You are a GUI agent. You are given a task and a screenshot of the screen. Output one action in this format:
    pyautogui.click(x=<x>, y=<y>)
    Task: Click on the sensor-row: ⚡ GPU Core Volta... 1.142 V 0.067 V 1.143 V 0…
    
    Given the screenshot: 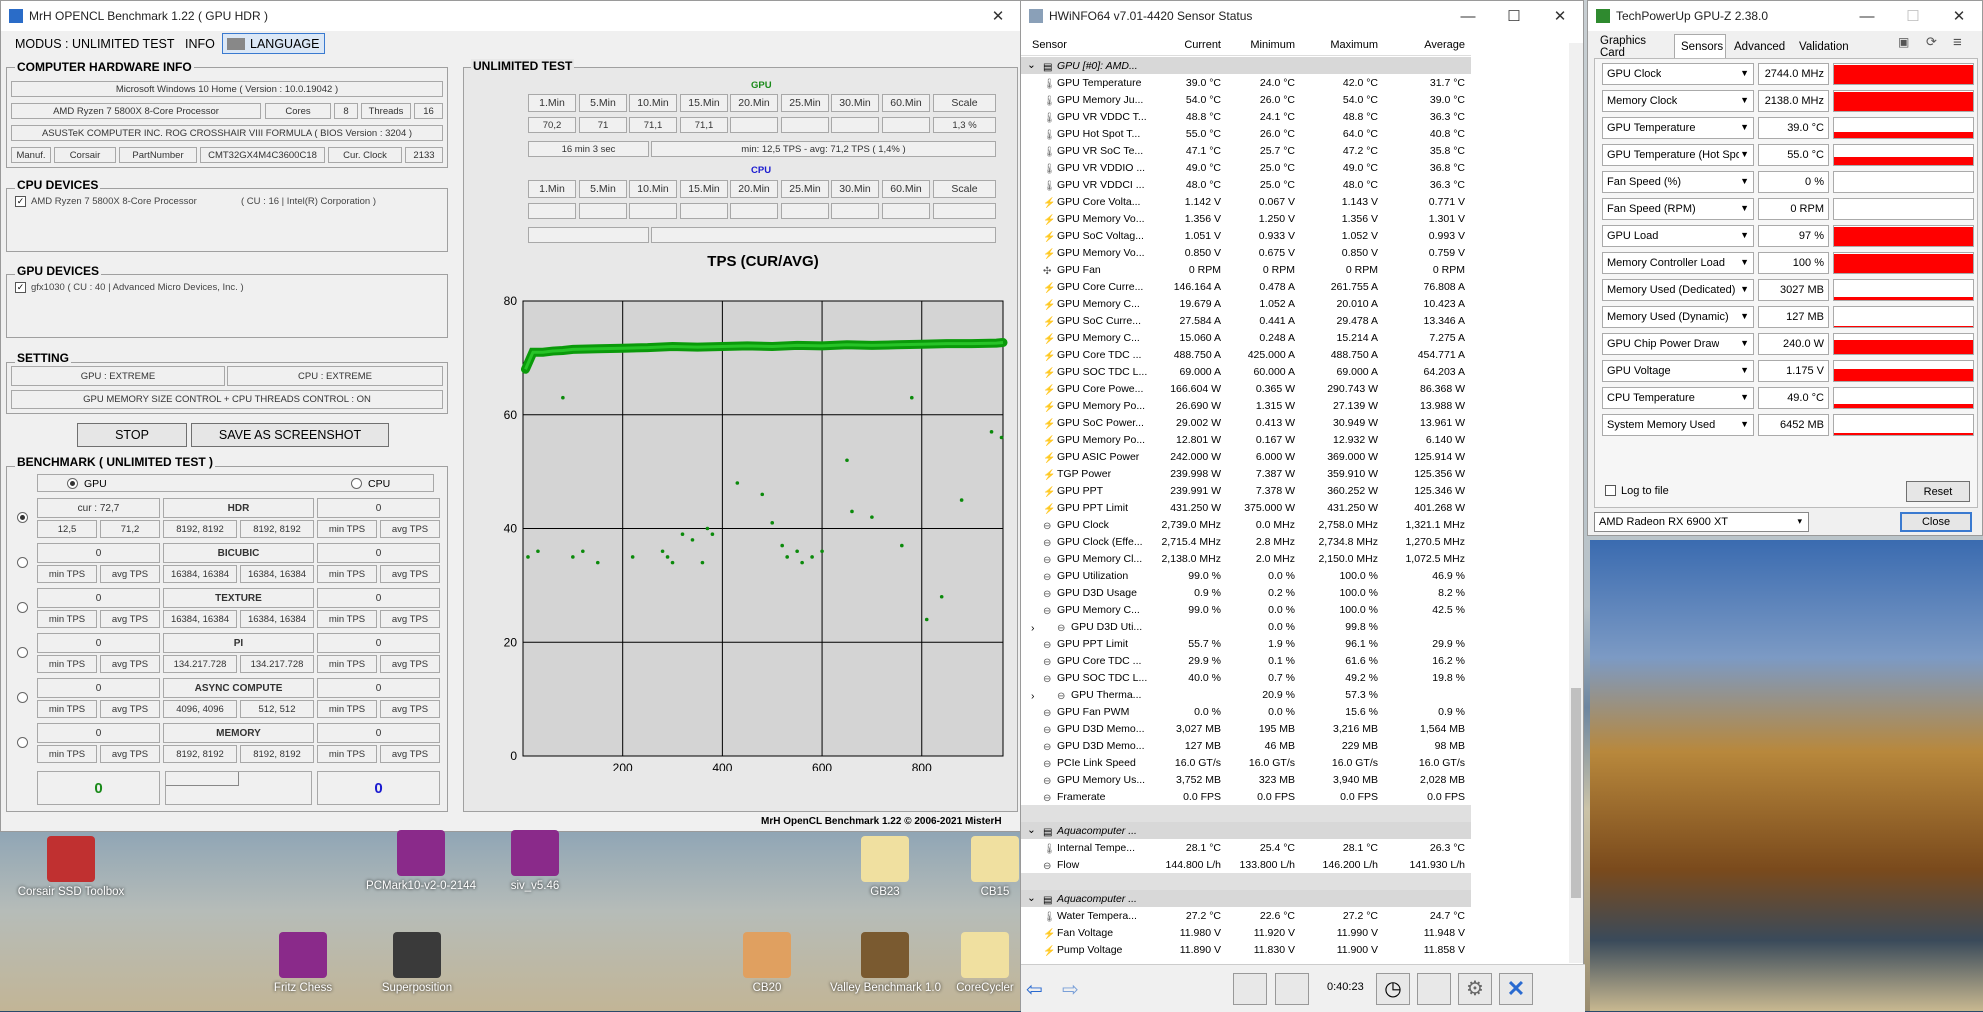 What is the action you would take?
    pyautogui.click(x=1246, y=201)
    